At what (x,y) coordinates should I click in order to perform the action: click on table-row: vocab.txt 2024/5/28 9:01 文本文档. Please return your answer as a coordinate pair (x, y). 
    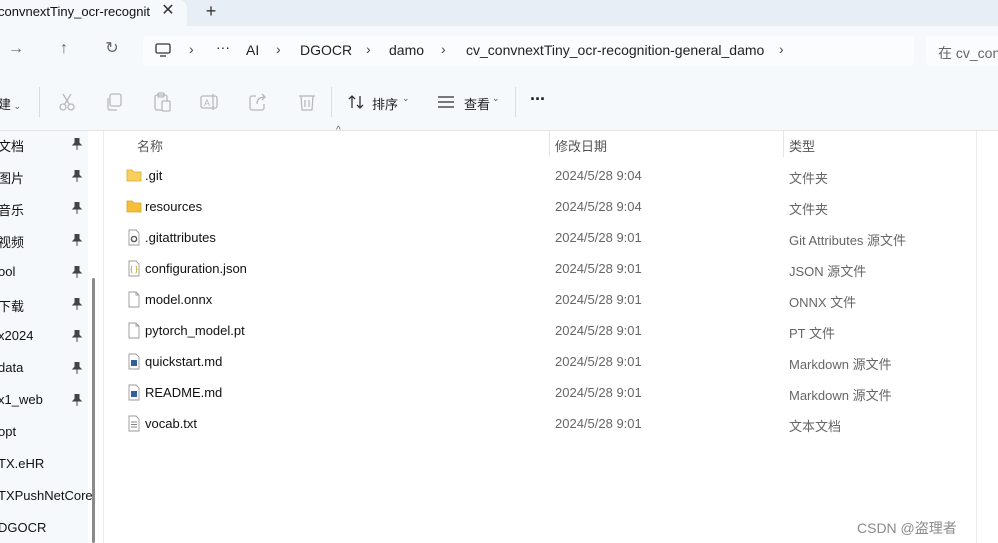
    Looking at the image, I should click on (540, 424).